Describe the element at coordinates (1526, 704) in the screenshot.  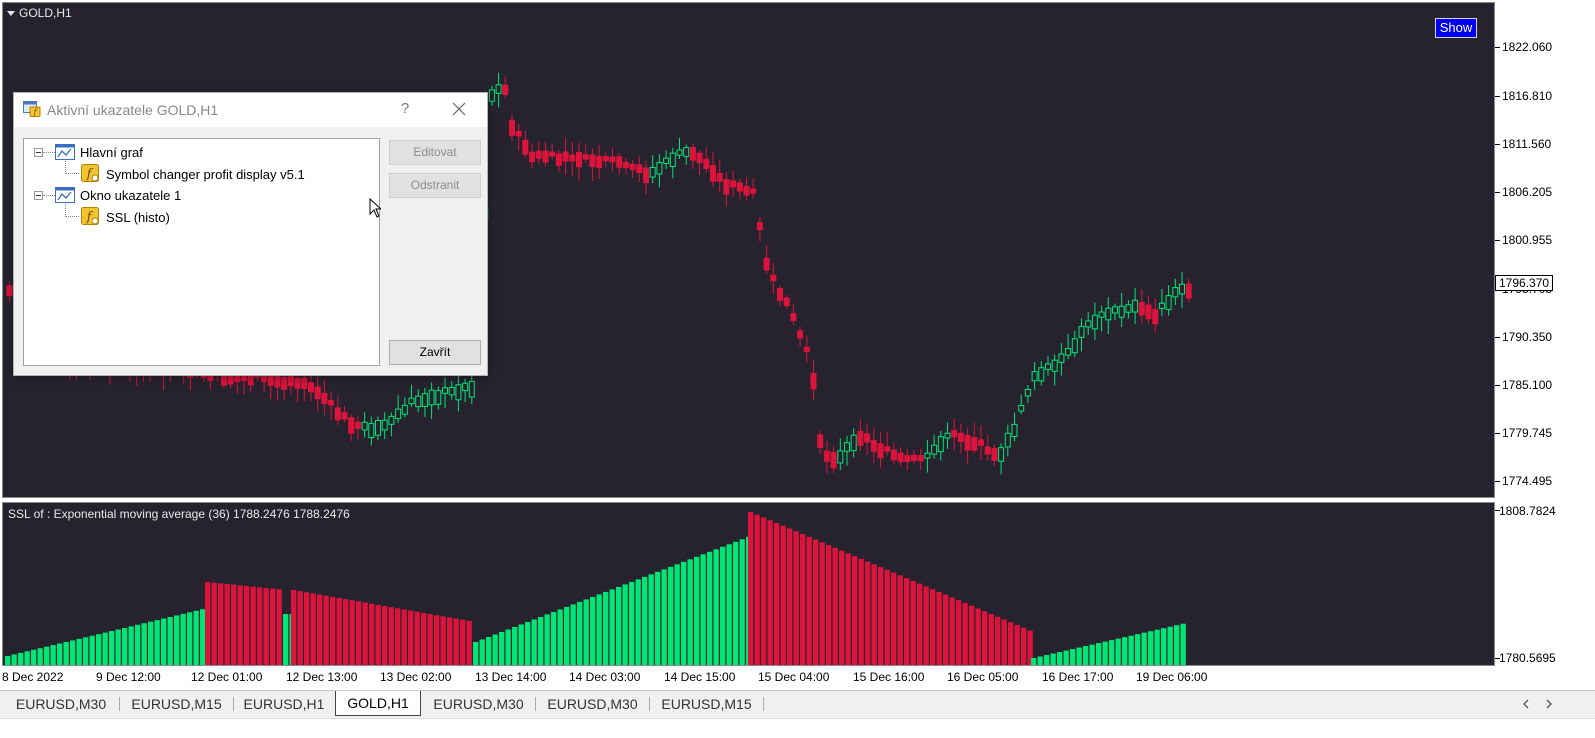
I see `tab-scroll-left-icon` at that location.